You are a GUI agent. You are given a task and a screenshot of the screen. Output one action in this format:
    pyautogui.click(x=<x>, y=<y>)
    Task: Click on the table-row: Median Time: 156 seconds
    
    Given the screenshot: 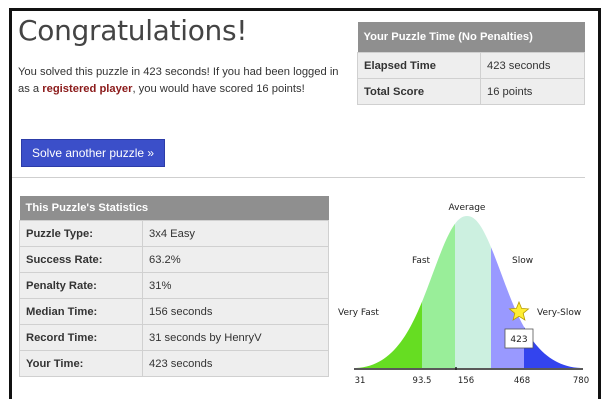 What is the action you would take?
    pyautogui.click(x=174, y=311)
    